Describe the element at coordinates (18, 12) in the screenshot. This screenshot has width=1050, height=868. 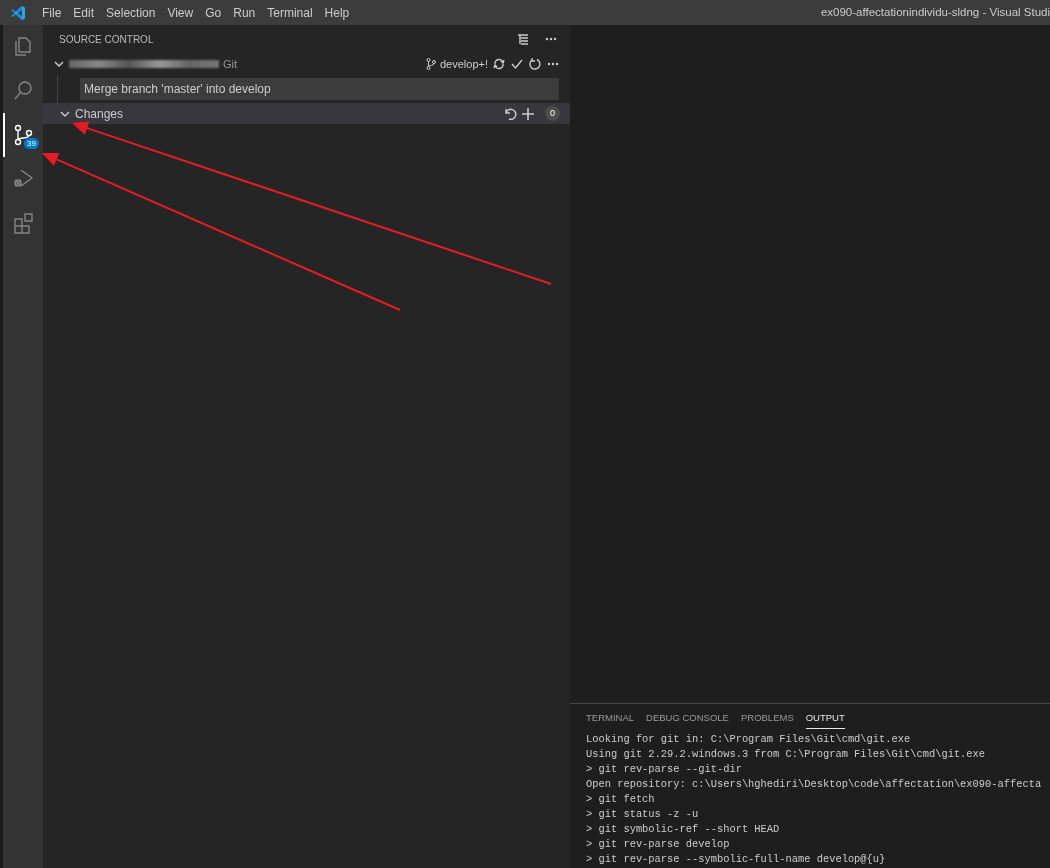
I see `app-logo-icon` at that location.